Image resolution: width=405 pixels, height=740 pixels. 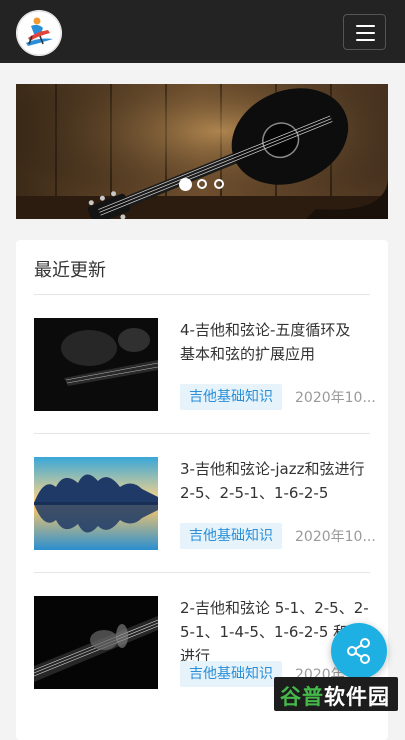 I want to click on section-title: 最近更新, so click(x=70, y=270).